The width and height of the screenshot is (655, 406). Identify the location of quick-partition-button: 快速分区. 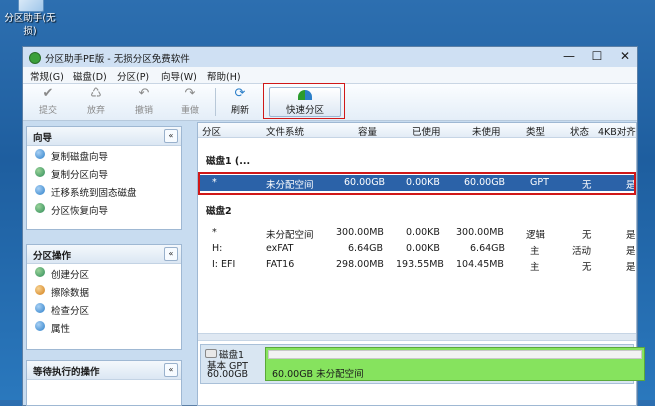
(305, 102).